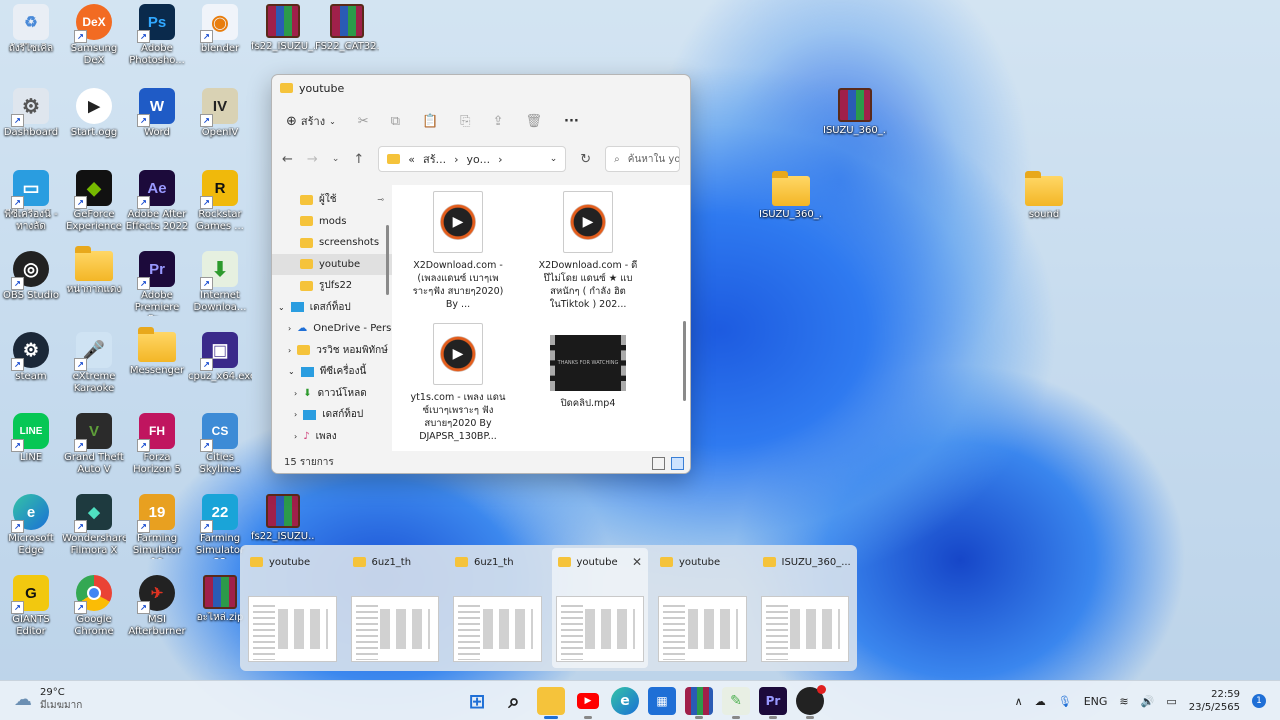  What do you see at coordinates (157, 444) in the screenshot?
I see `forza-shortcut: FH Forza Horizon 5` at bounding box center [157, 444].